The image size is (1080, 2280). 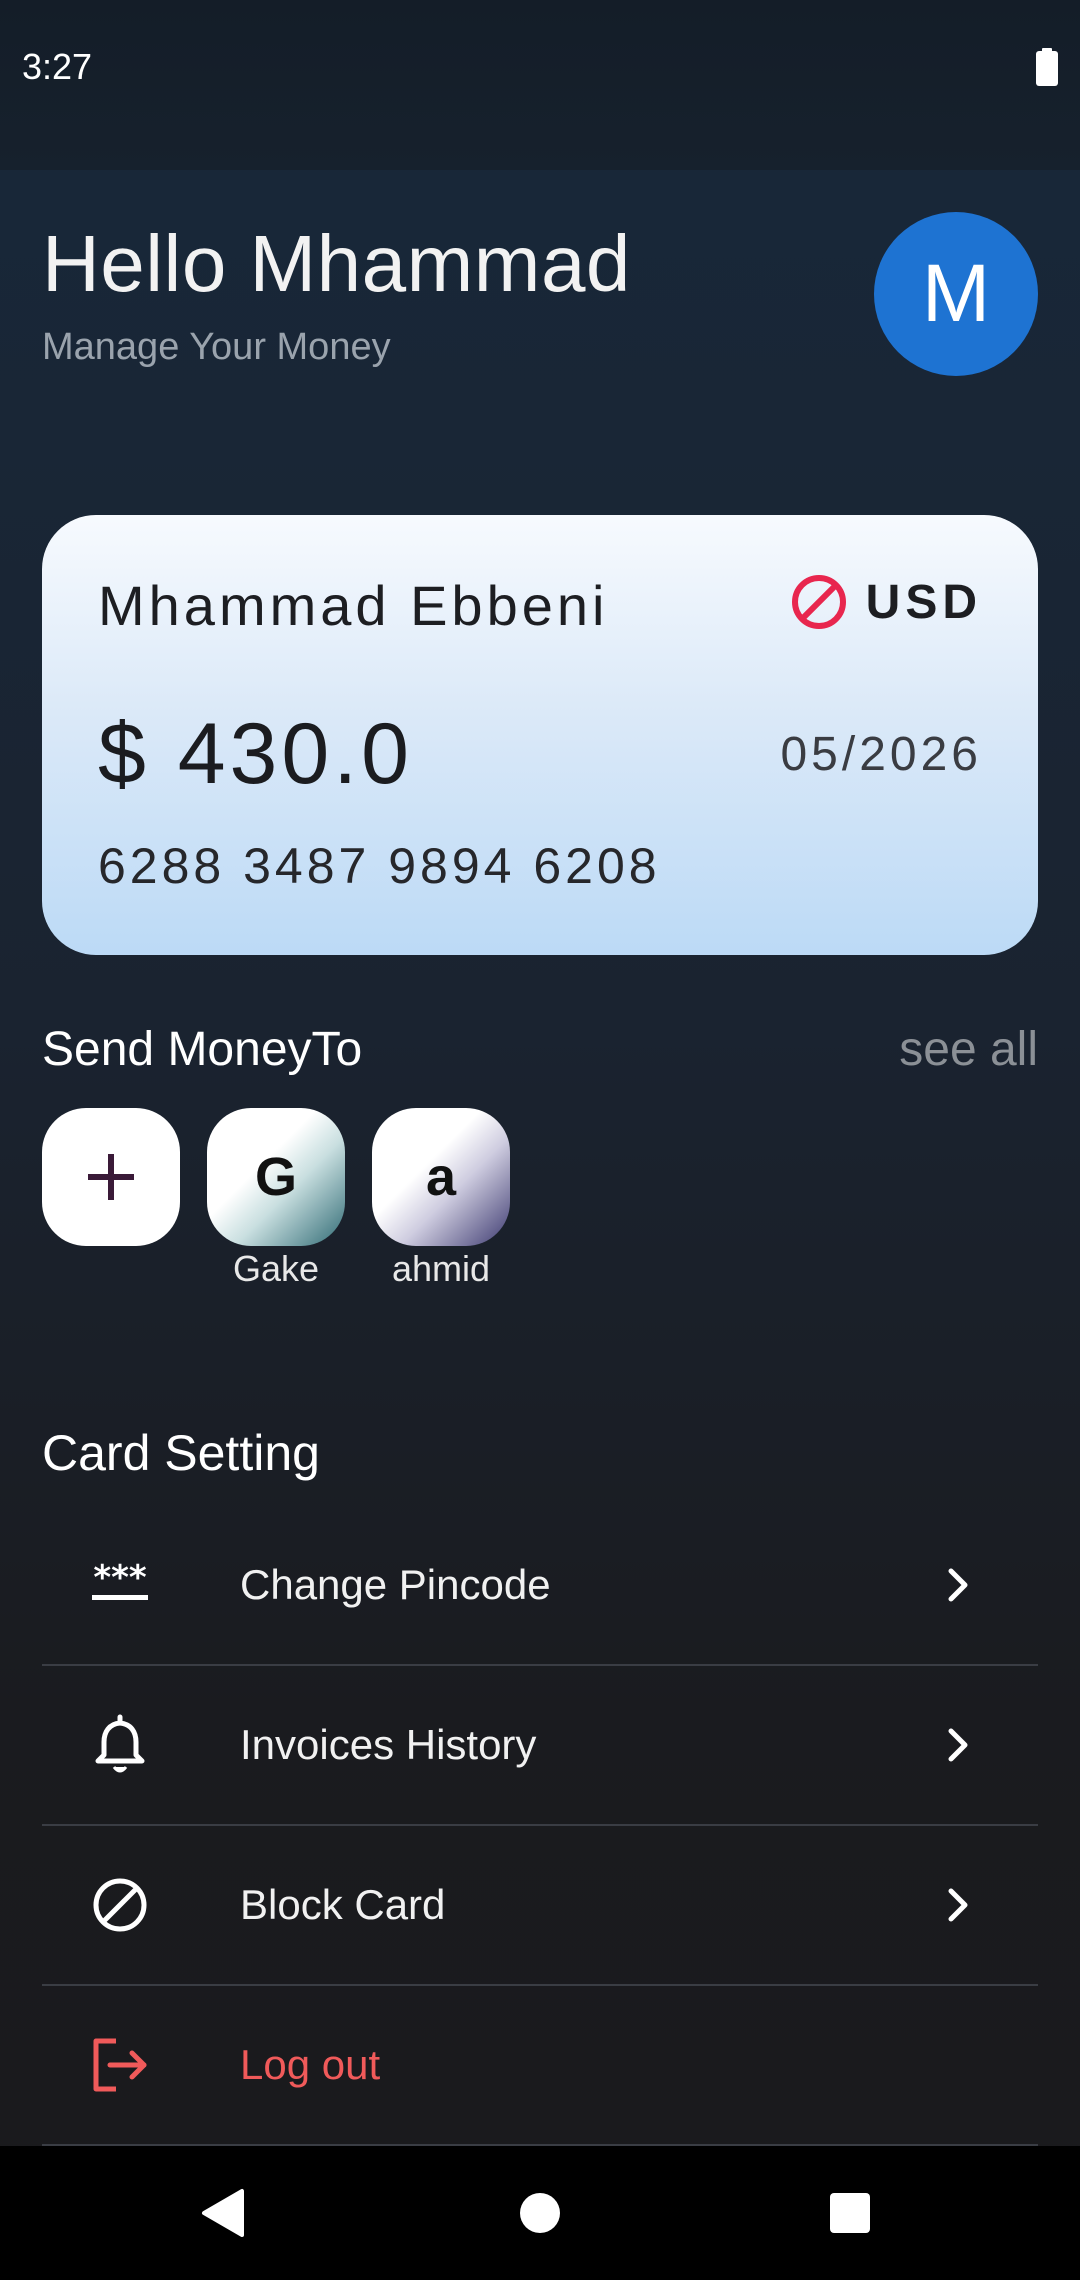 I want to click on setting-label-change-pincode: Change Pincode, so click(x=395, y=1584).